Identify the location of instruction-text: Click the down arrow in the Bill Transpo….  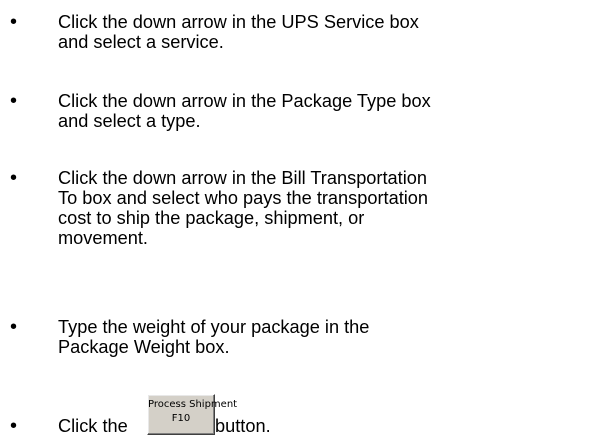
(243, 208).